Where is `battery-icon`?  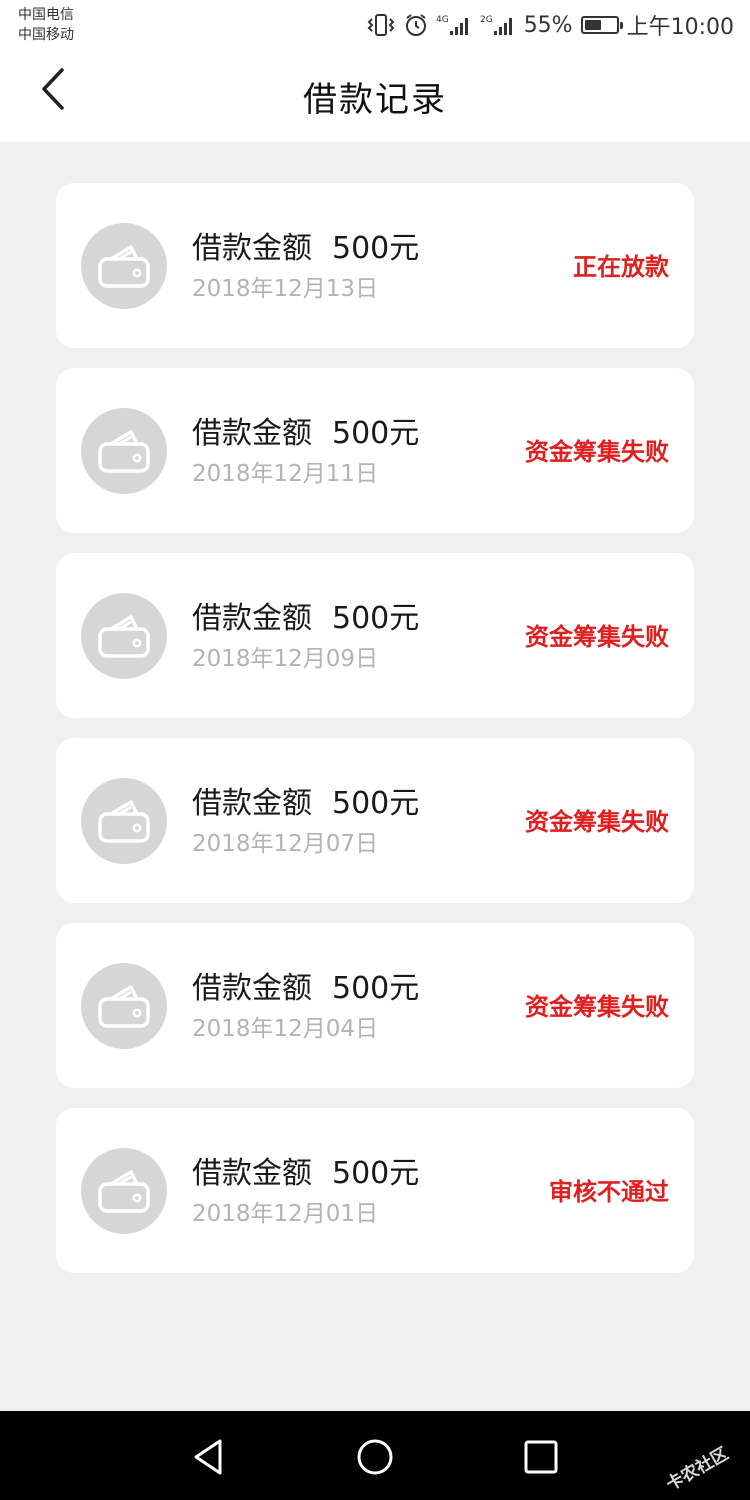 battery-icon is located at coordinates (601, 25).